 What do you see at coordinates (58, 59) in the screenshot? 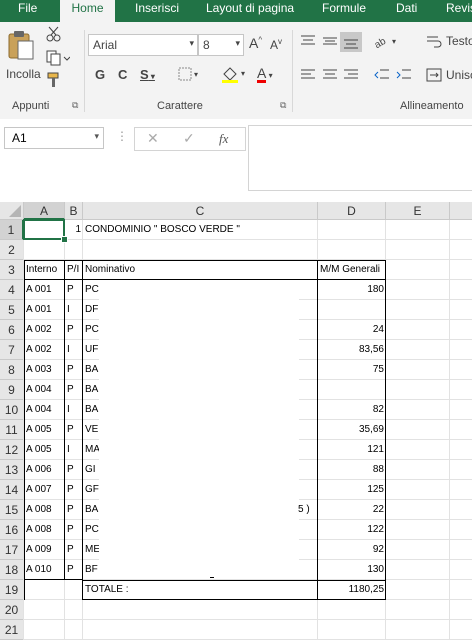
I see `copy-button` at bounding box center [58, 59].